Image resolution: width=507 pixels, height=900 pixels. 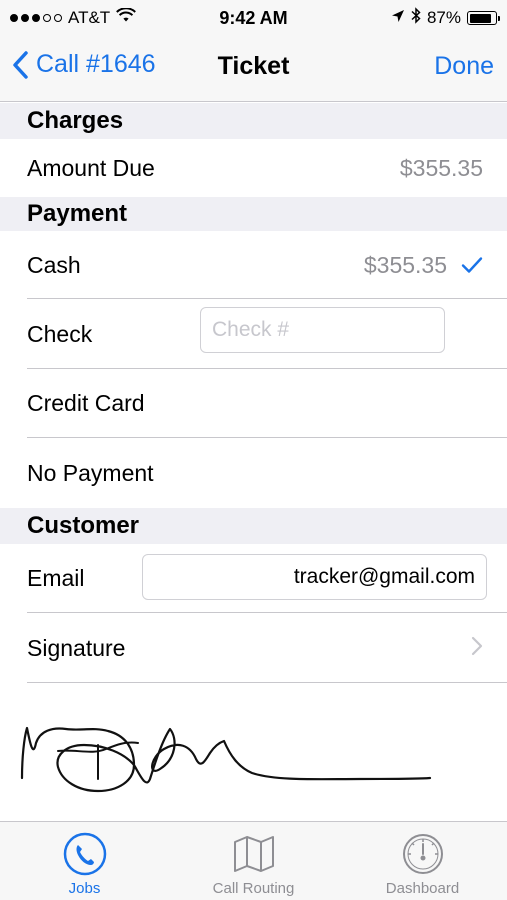 I want to click on battery-fill, so click(x=480, y=18).